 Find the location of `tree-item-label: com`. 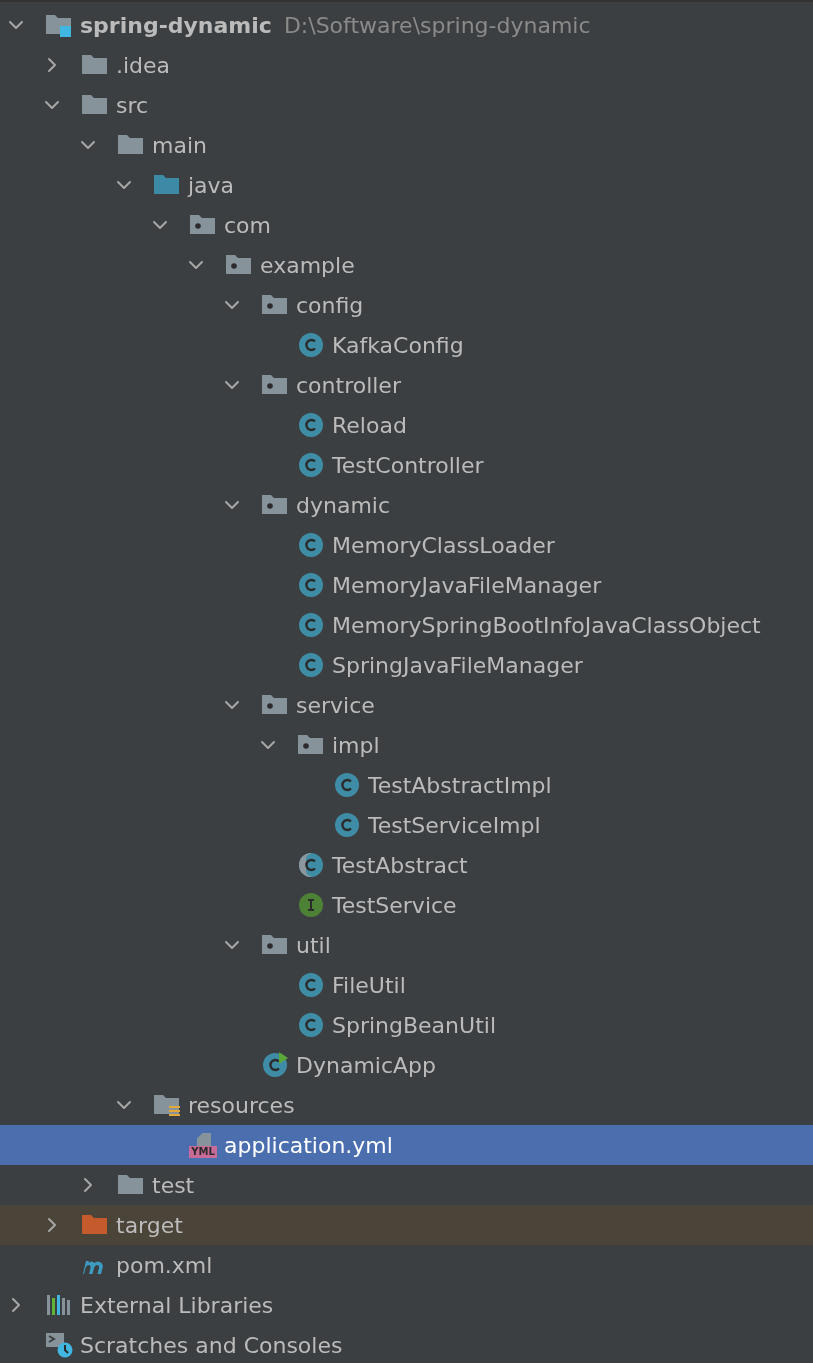

tree-item-label: com is located at coordinates (247, 225).